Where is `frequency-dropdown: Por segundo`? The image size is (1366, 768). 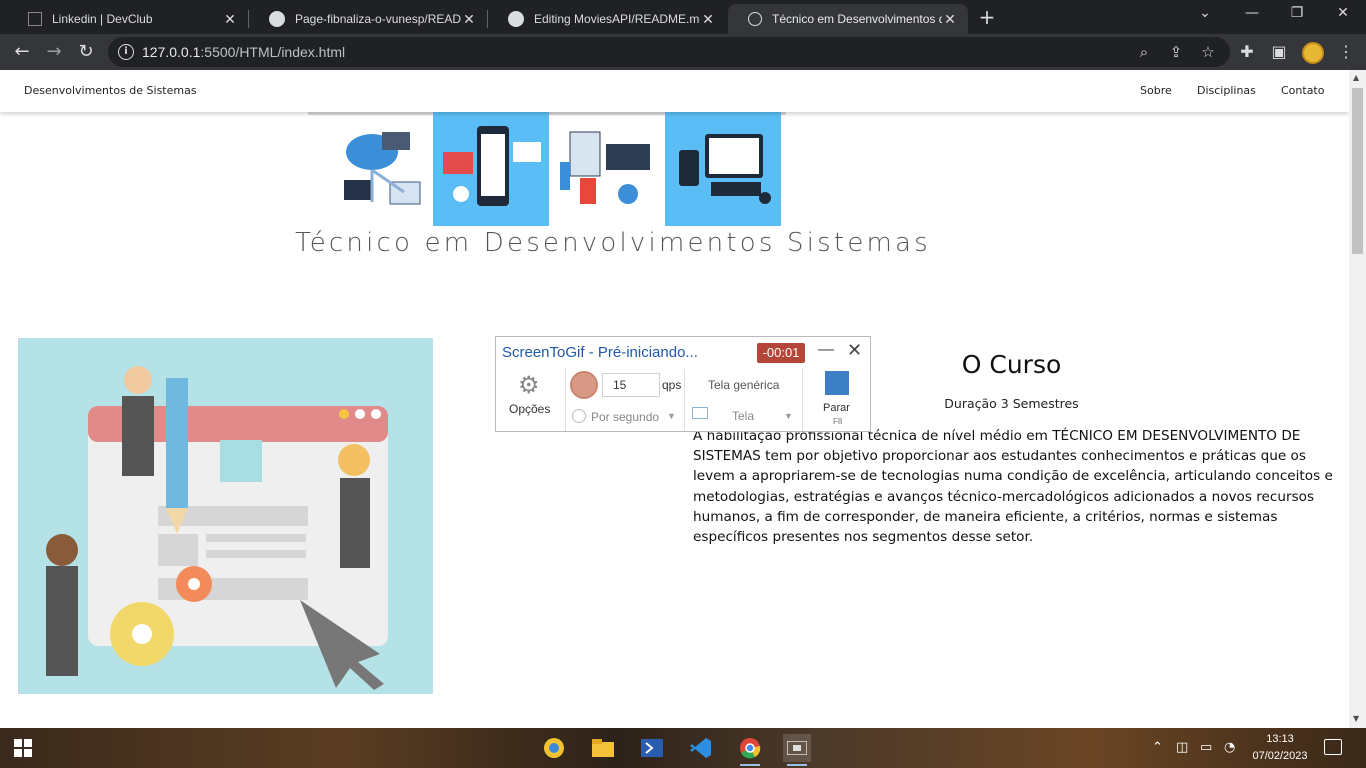 frequency-dropdown: Por segundo is located at coordinates (615, 416).